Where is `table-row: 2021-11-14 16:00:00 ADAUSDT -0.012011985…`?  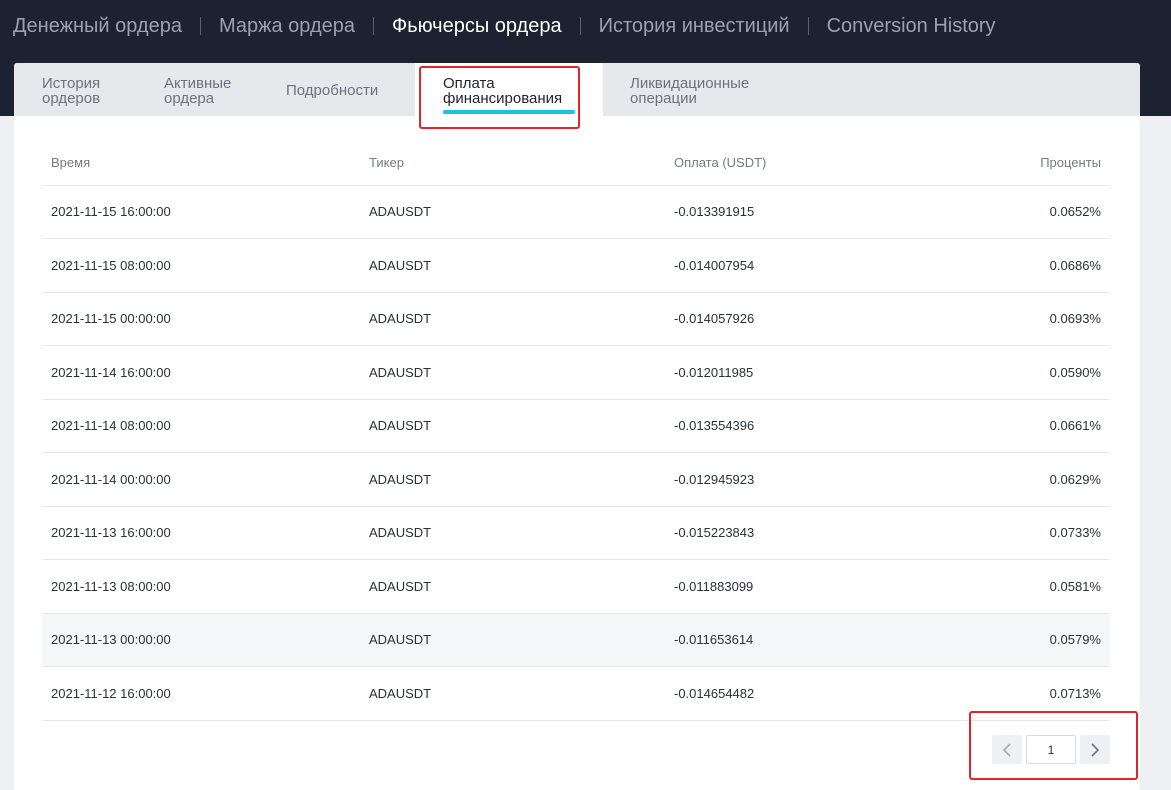 table-row: 2021-11-14 16:00:00 ADAUSDT -0.012011985… is located at coordinates (576, 372).